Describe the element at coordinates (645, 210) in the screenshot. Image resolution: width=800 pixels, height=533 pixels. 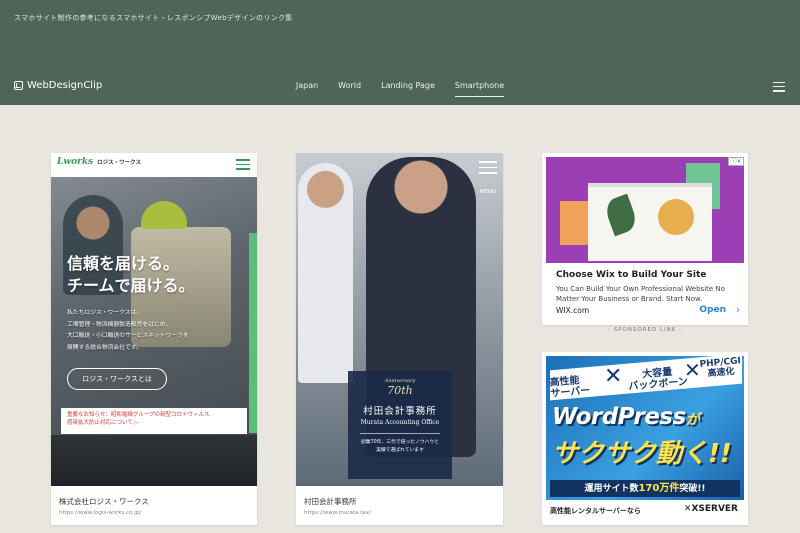
I see `ad-image` at that location.